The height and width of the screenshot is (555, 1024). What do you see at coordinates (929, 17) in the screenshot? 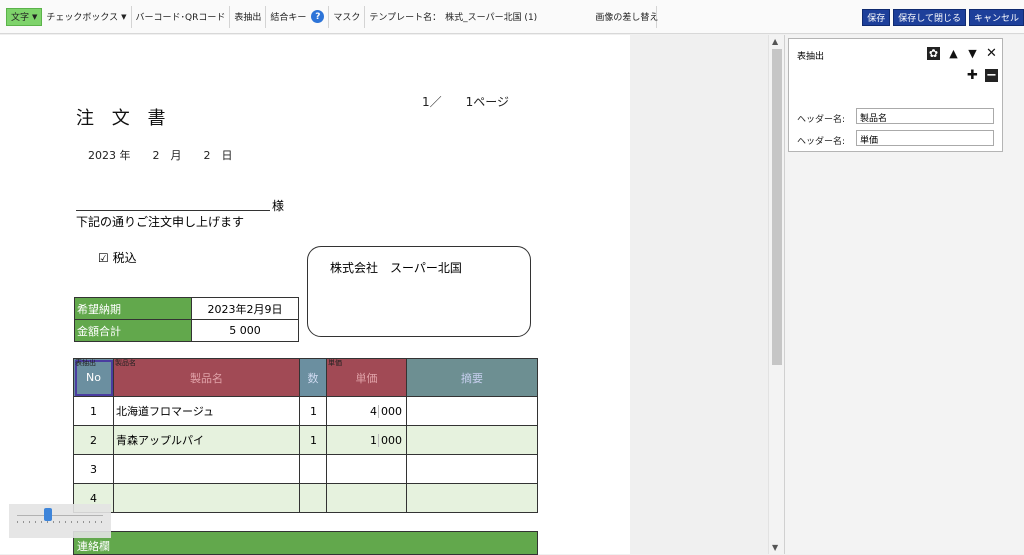
I see `save-and-close-button: 保存して閉じる` at bounding box center [929, 17].